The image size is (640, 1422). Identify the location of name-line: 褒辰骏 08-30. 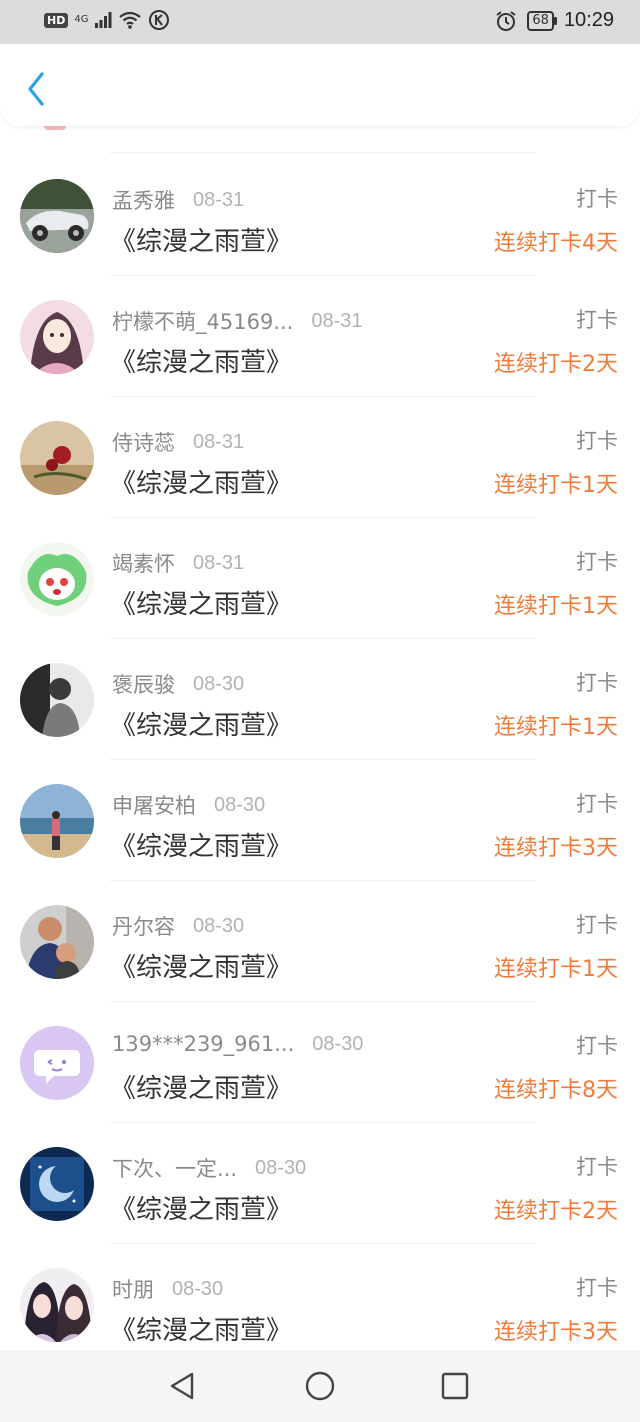
(178, 684).